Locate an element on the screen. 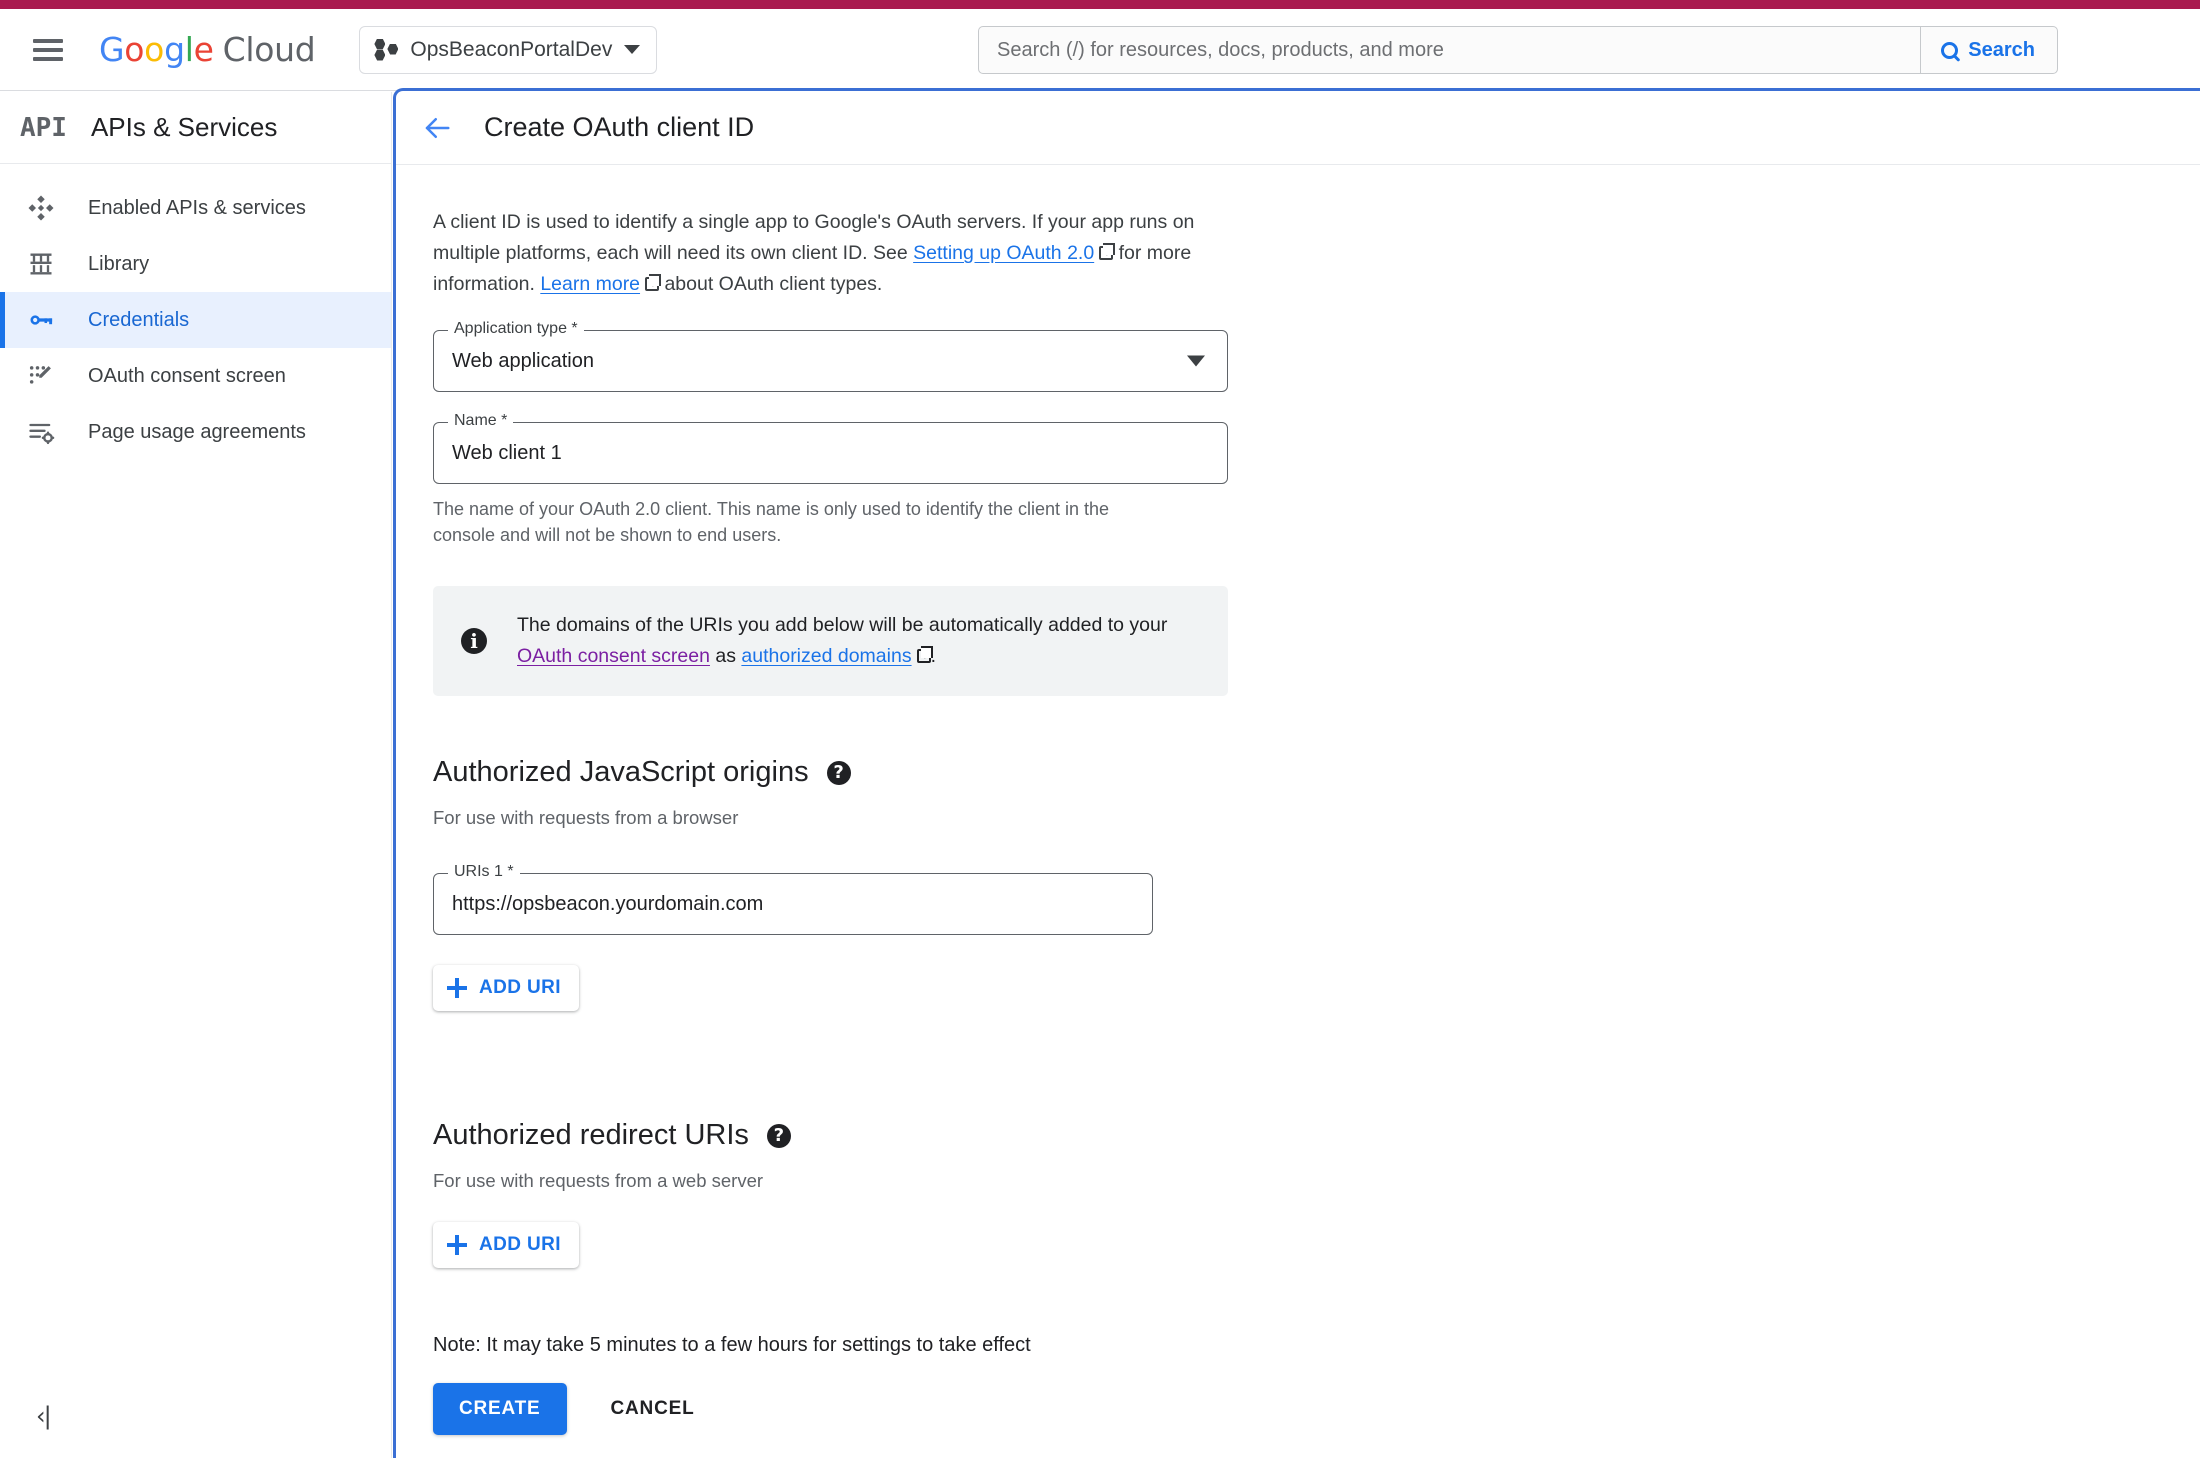  setting-up-oauth-link-label: Setting up OAuth 2.0 is located at coordinates (1004, 253).